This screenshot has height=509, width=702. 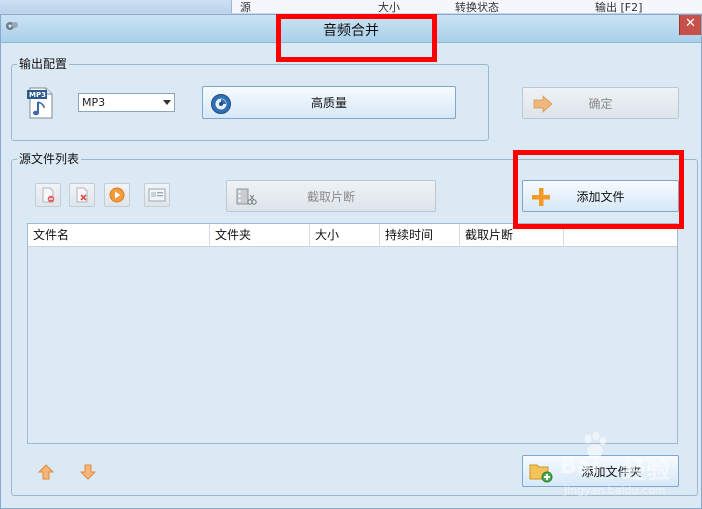 What do you see at coordinates (116, 6) in the screenshot?
I see `background-sidebar` at bounding box center [116, 6].